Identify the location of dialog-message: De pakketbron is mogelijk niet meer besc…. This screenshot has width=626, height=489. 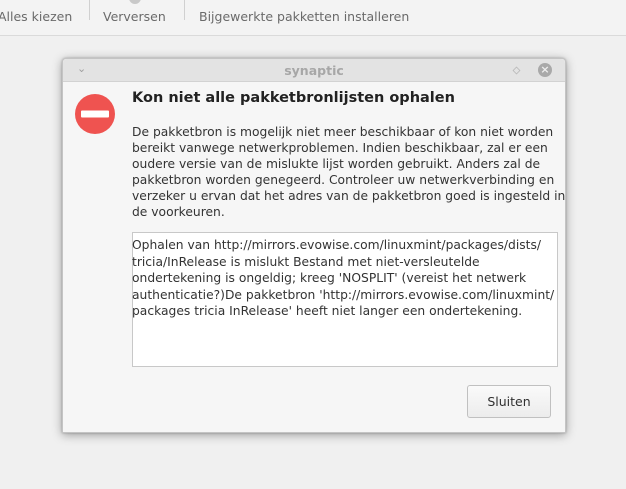
(349, 172).